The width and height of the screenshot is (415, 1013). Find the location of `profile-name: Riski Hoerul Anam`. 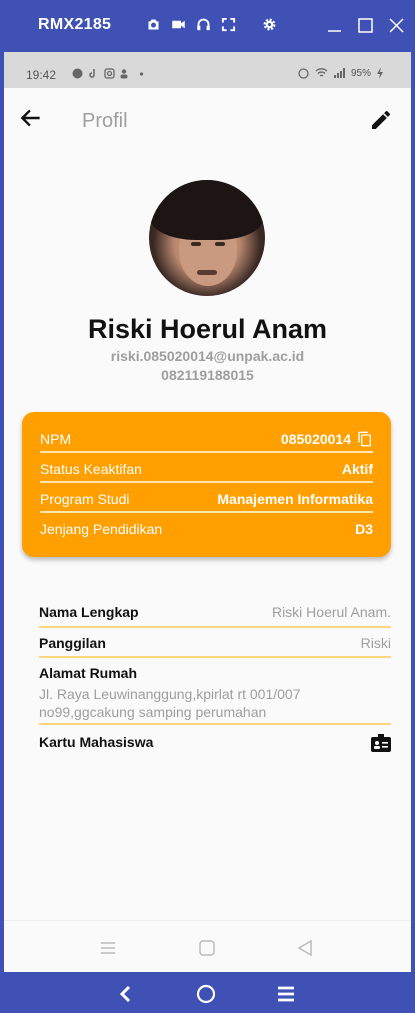

profile-name: Riski Hoerul Anam is located at coordinates (207, 329).